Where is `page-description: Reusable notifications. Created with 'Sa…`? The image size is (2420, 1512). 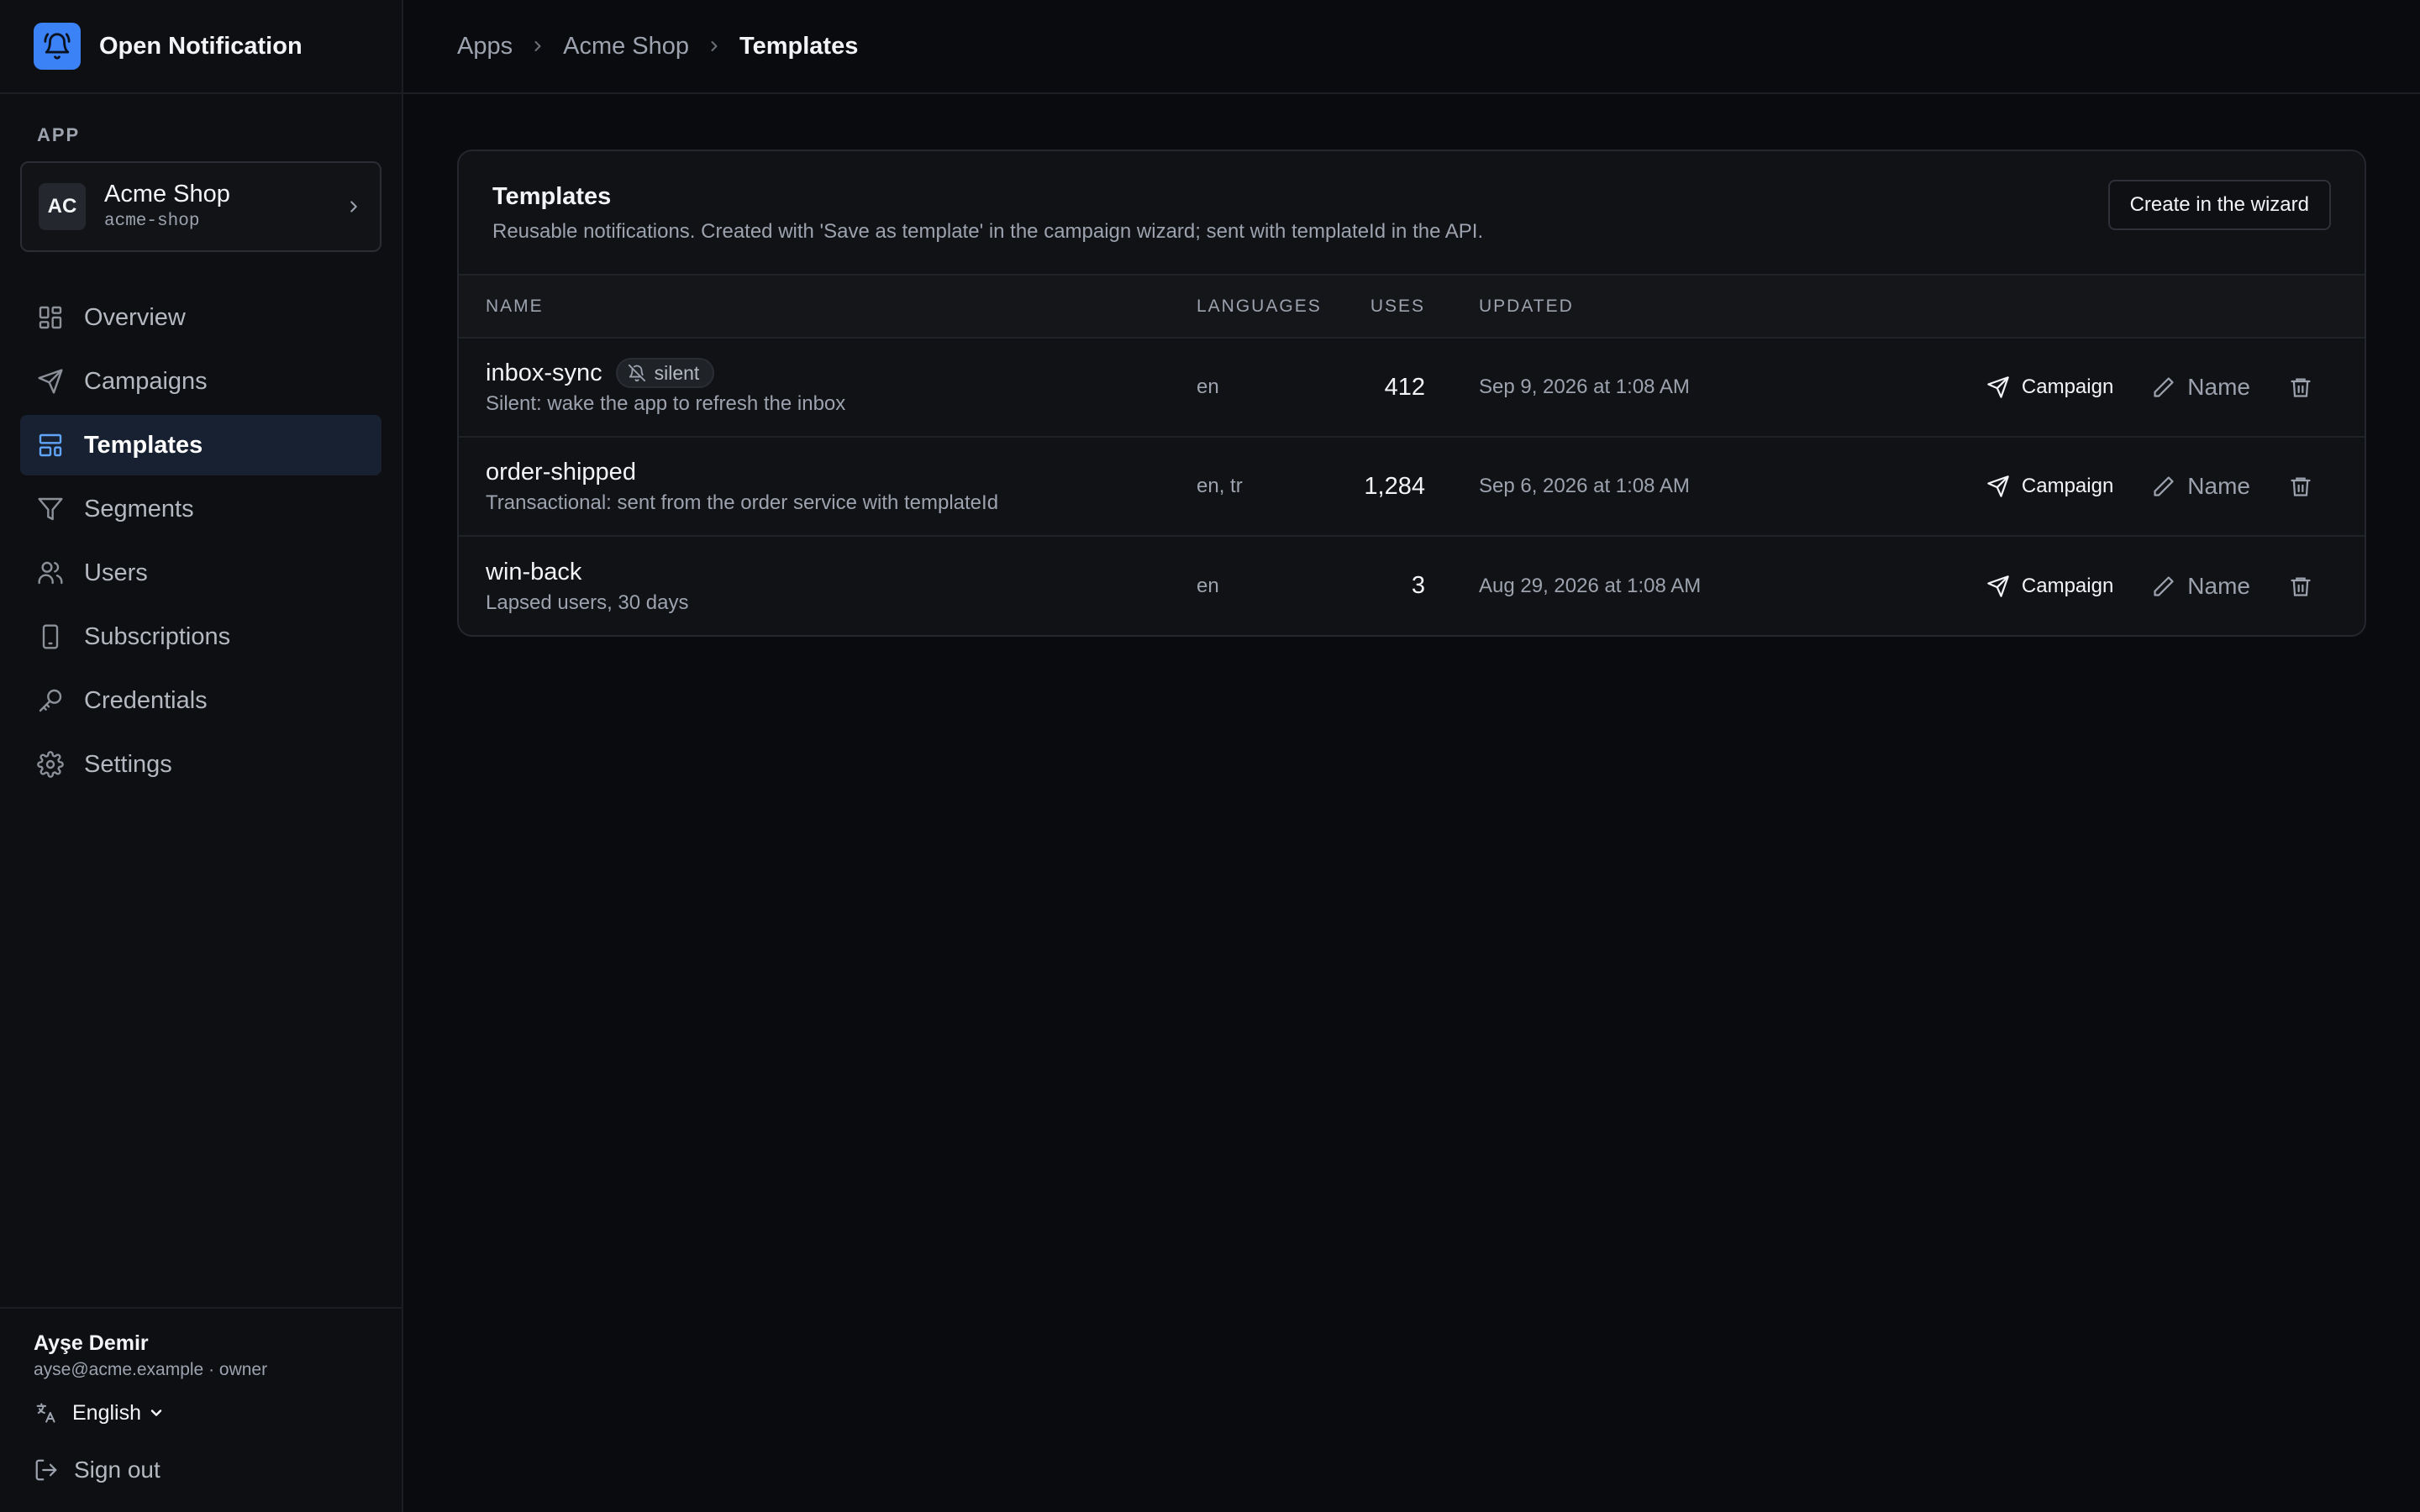 page-description: Reusable notifications. Created with 'Sa… is located at coordinates (988, 231).